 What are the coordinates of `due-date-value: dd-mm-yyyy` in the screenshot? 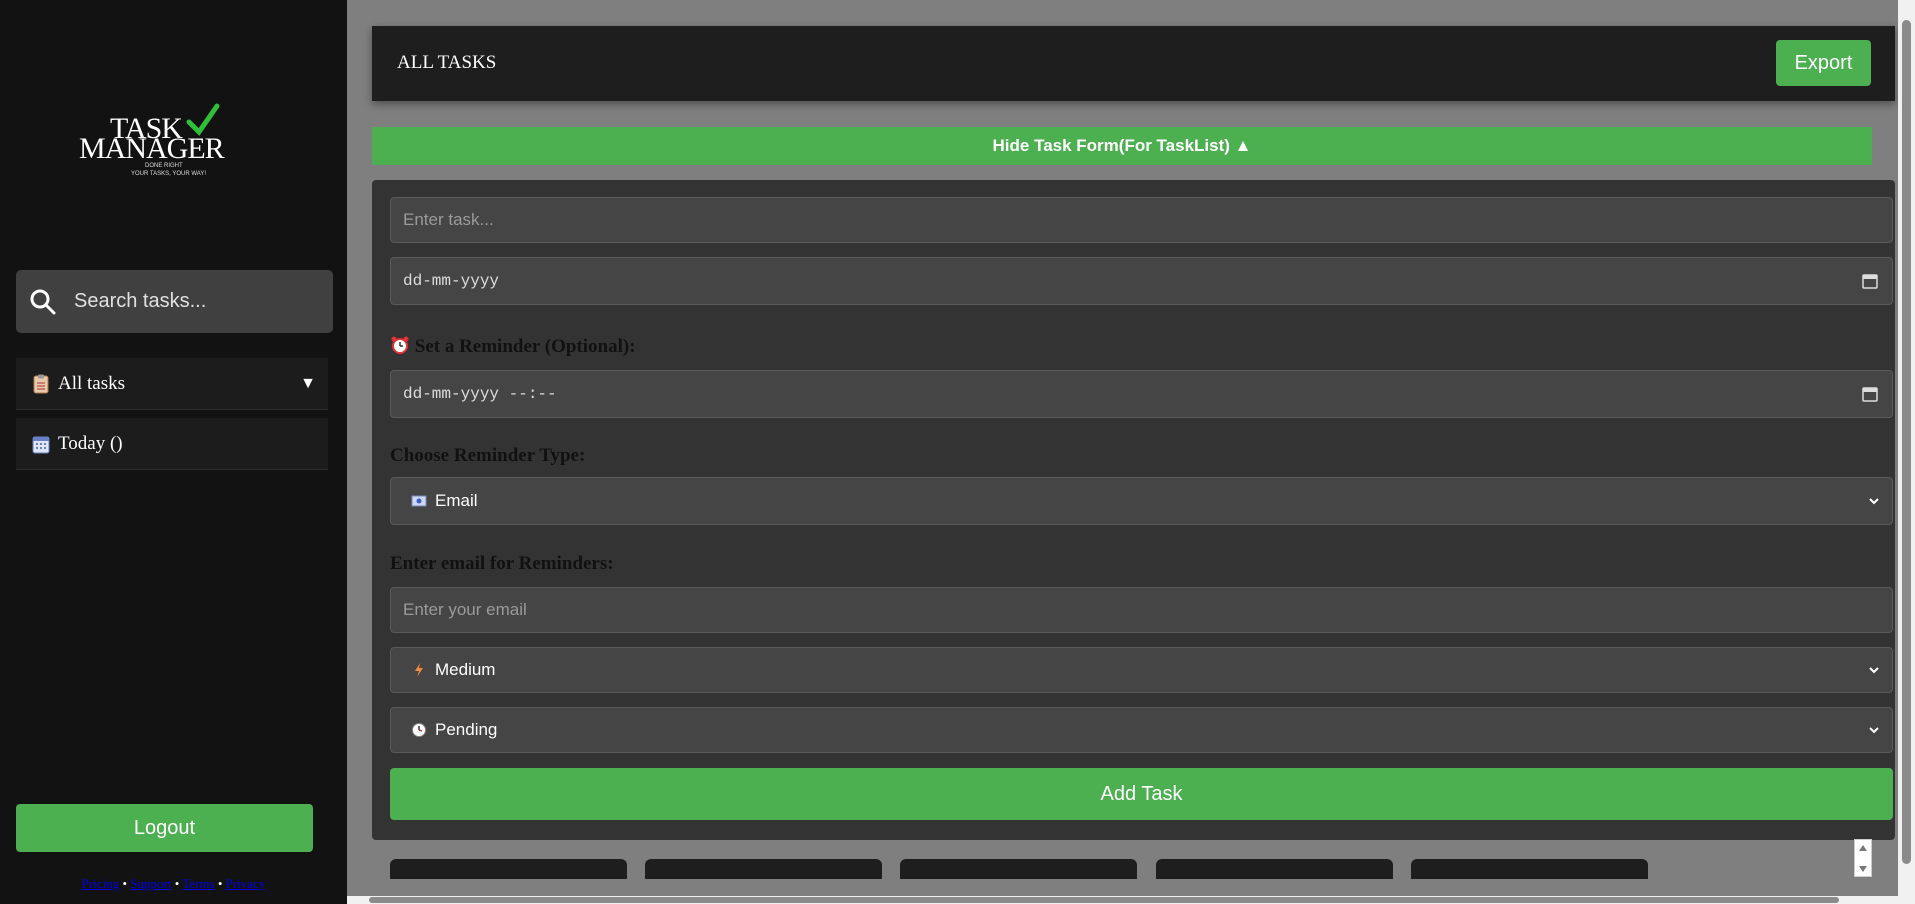 It's located at (451, 281).